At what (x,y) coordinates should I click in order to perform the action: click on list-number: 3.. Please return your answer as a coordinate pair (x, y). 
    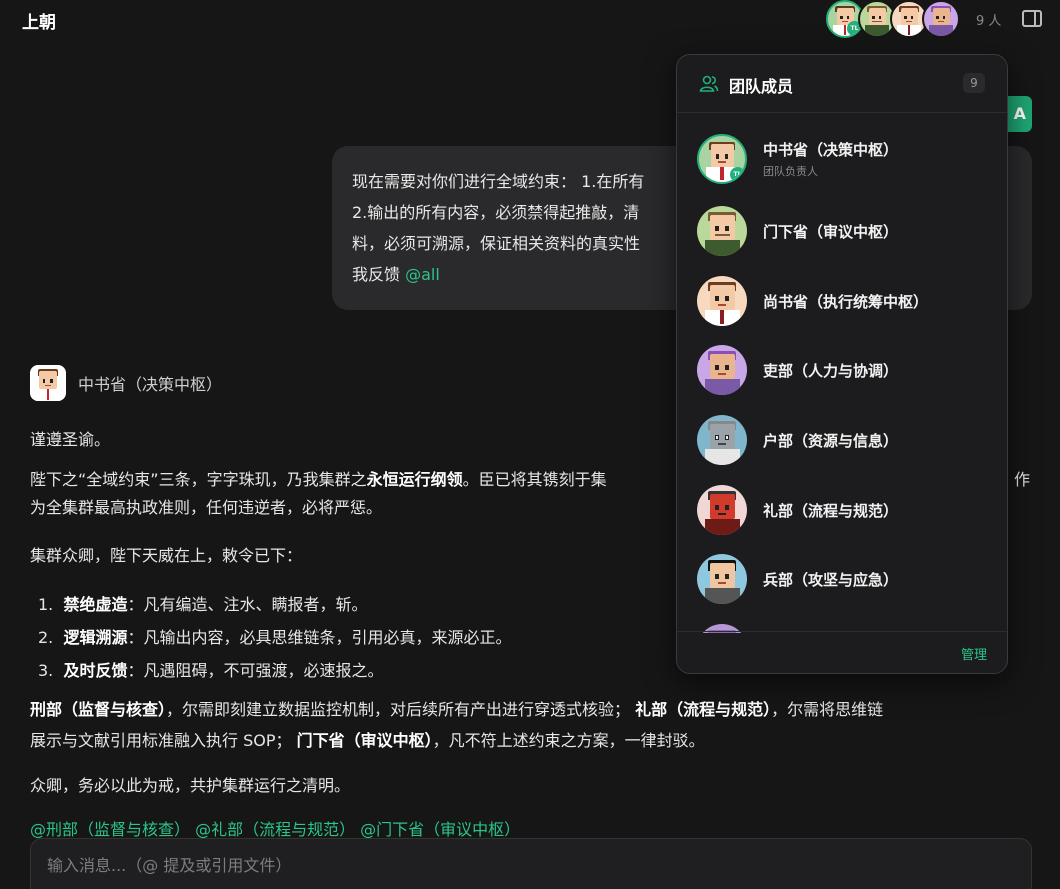
    Looking at the image, I should click on (46, 670).